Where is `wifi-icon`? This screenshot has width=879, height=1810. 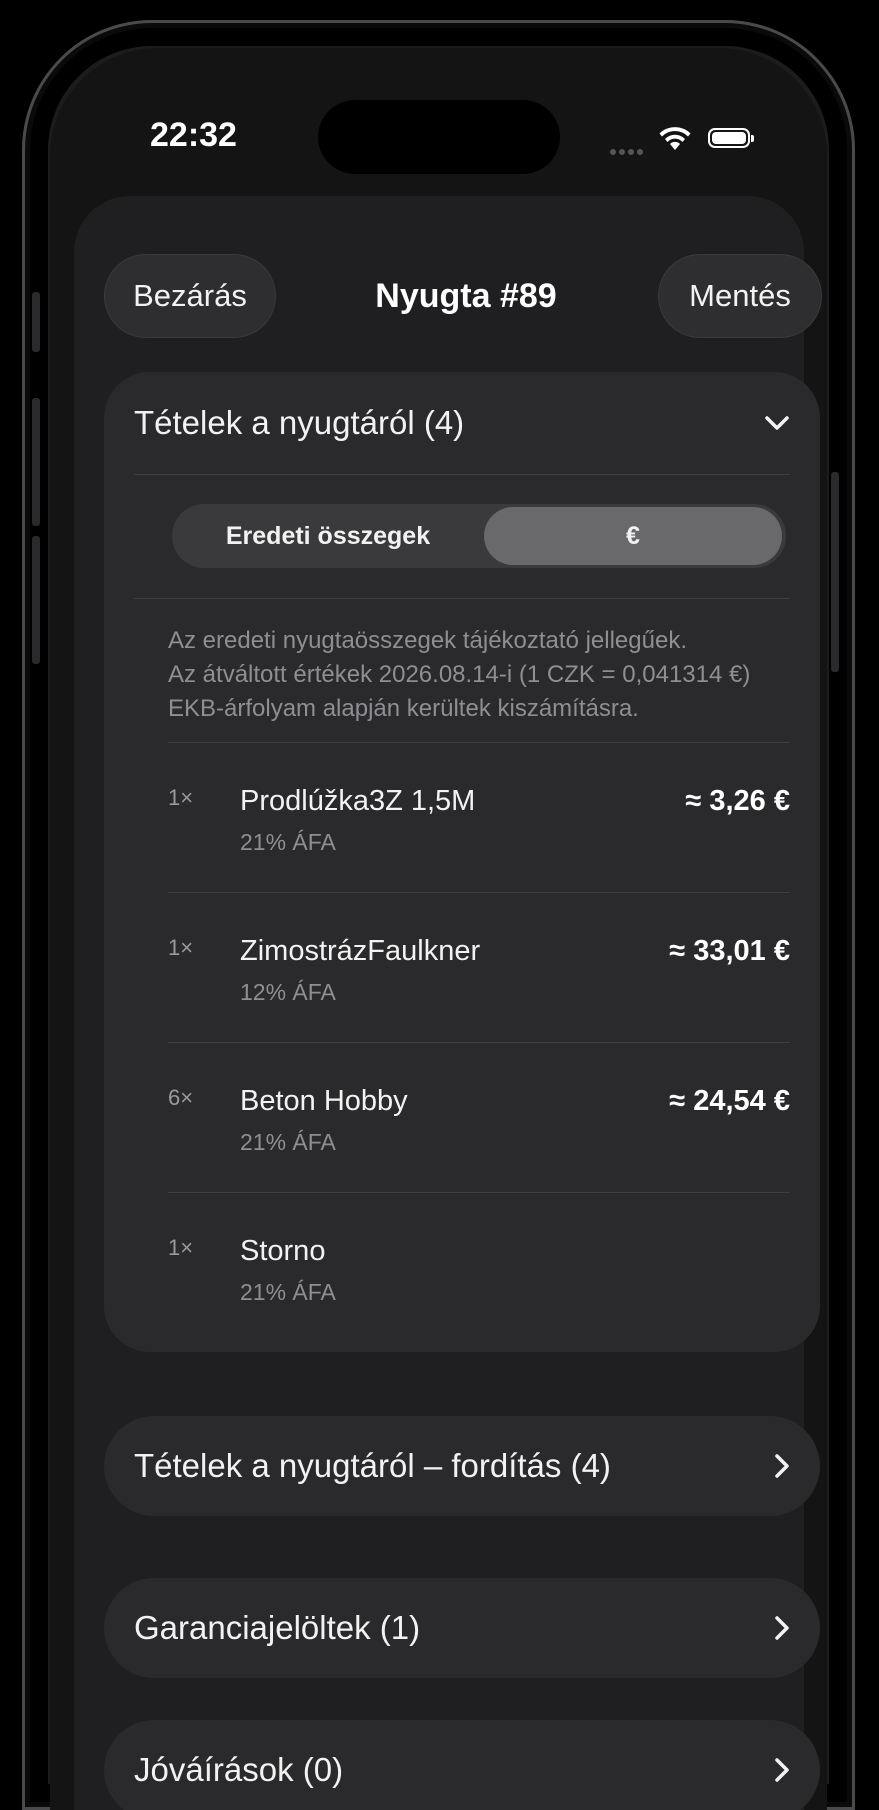
wifi-icon is located at coordinates (675, 139).